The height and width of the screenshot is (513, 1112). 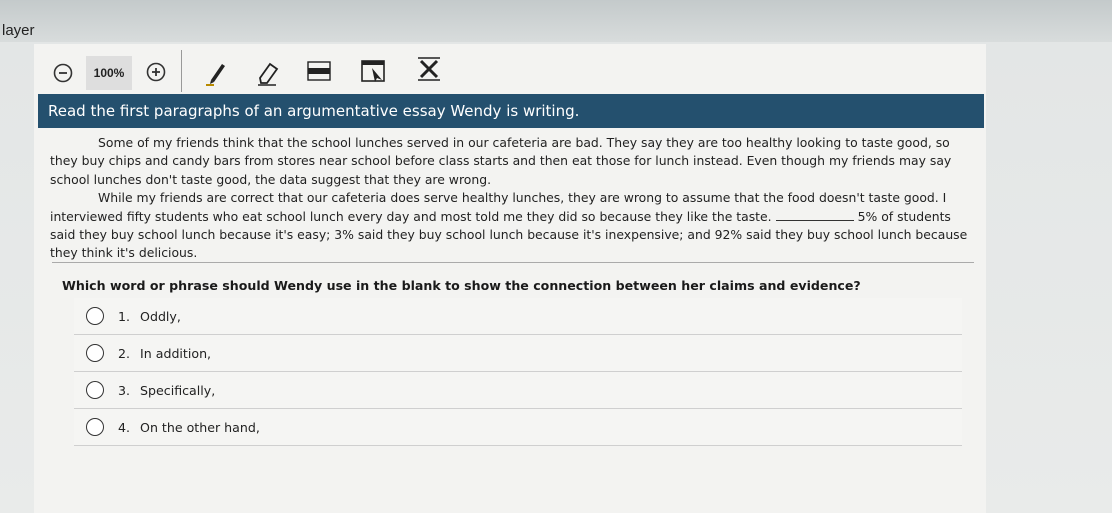 I want to click on answer-blank, so click(x=814, y=220).